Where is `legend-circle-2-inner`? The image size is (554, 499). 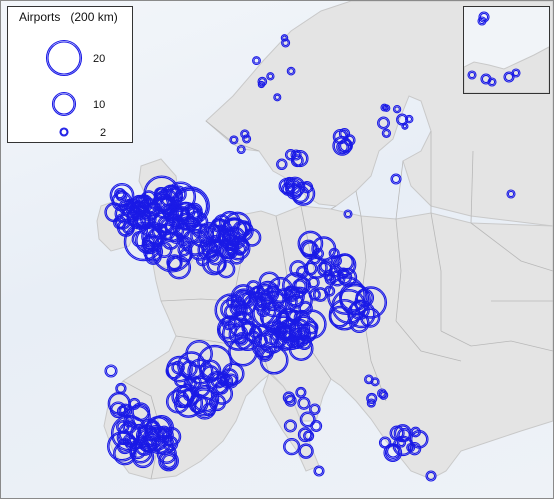 legend-circle-2-inner is located at coordinates (64, 132).